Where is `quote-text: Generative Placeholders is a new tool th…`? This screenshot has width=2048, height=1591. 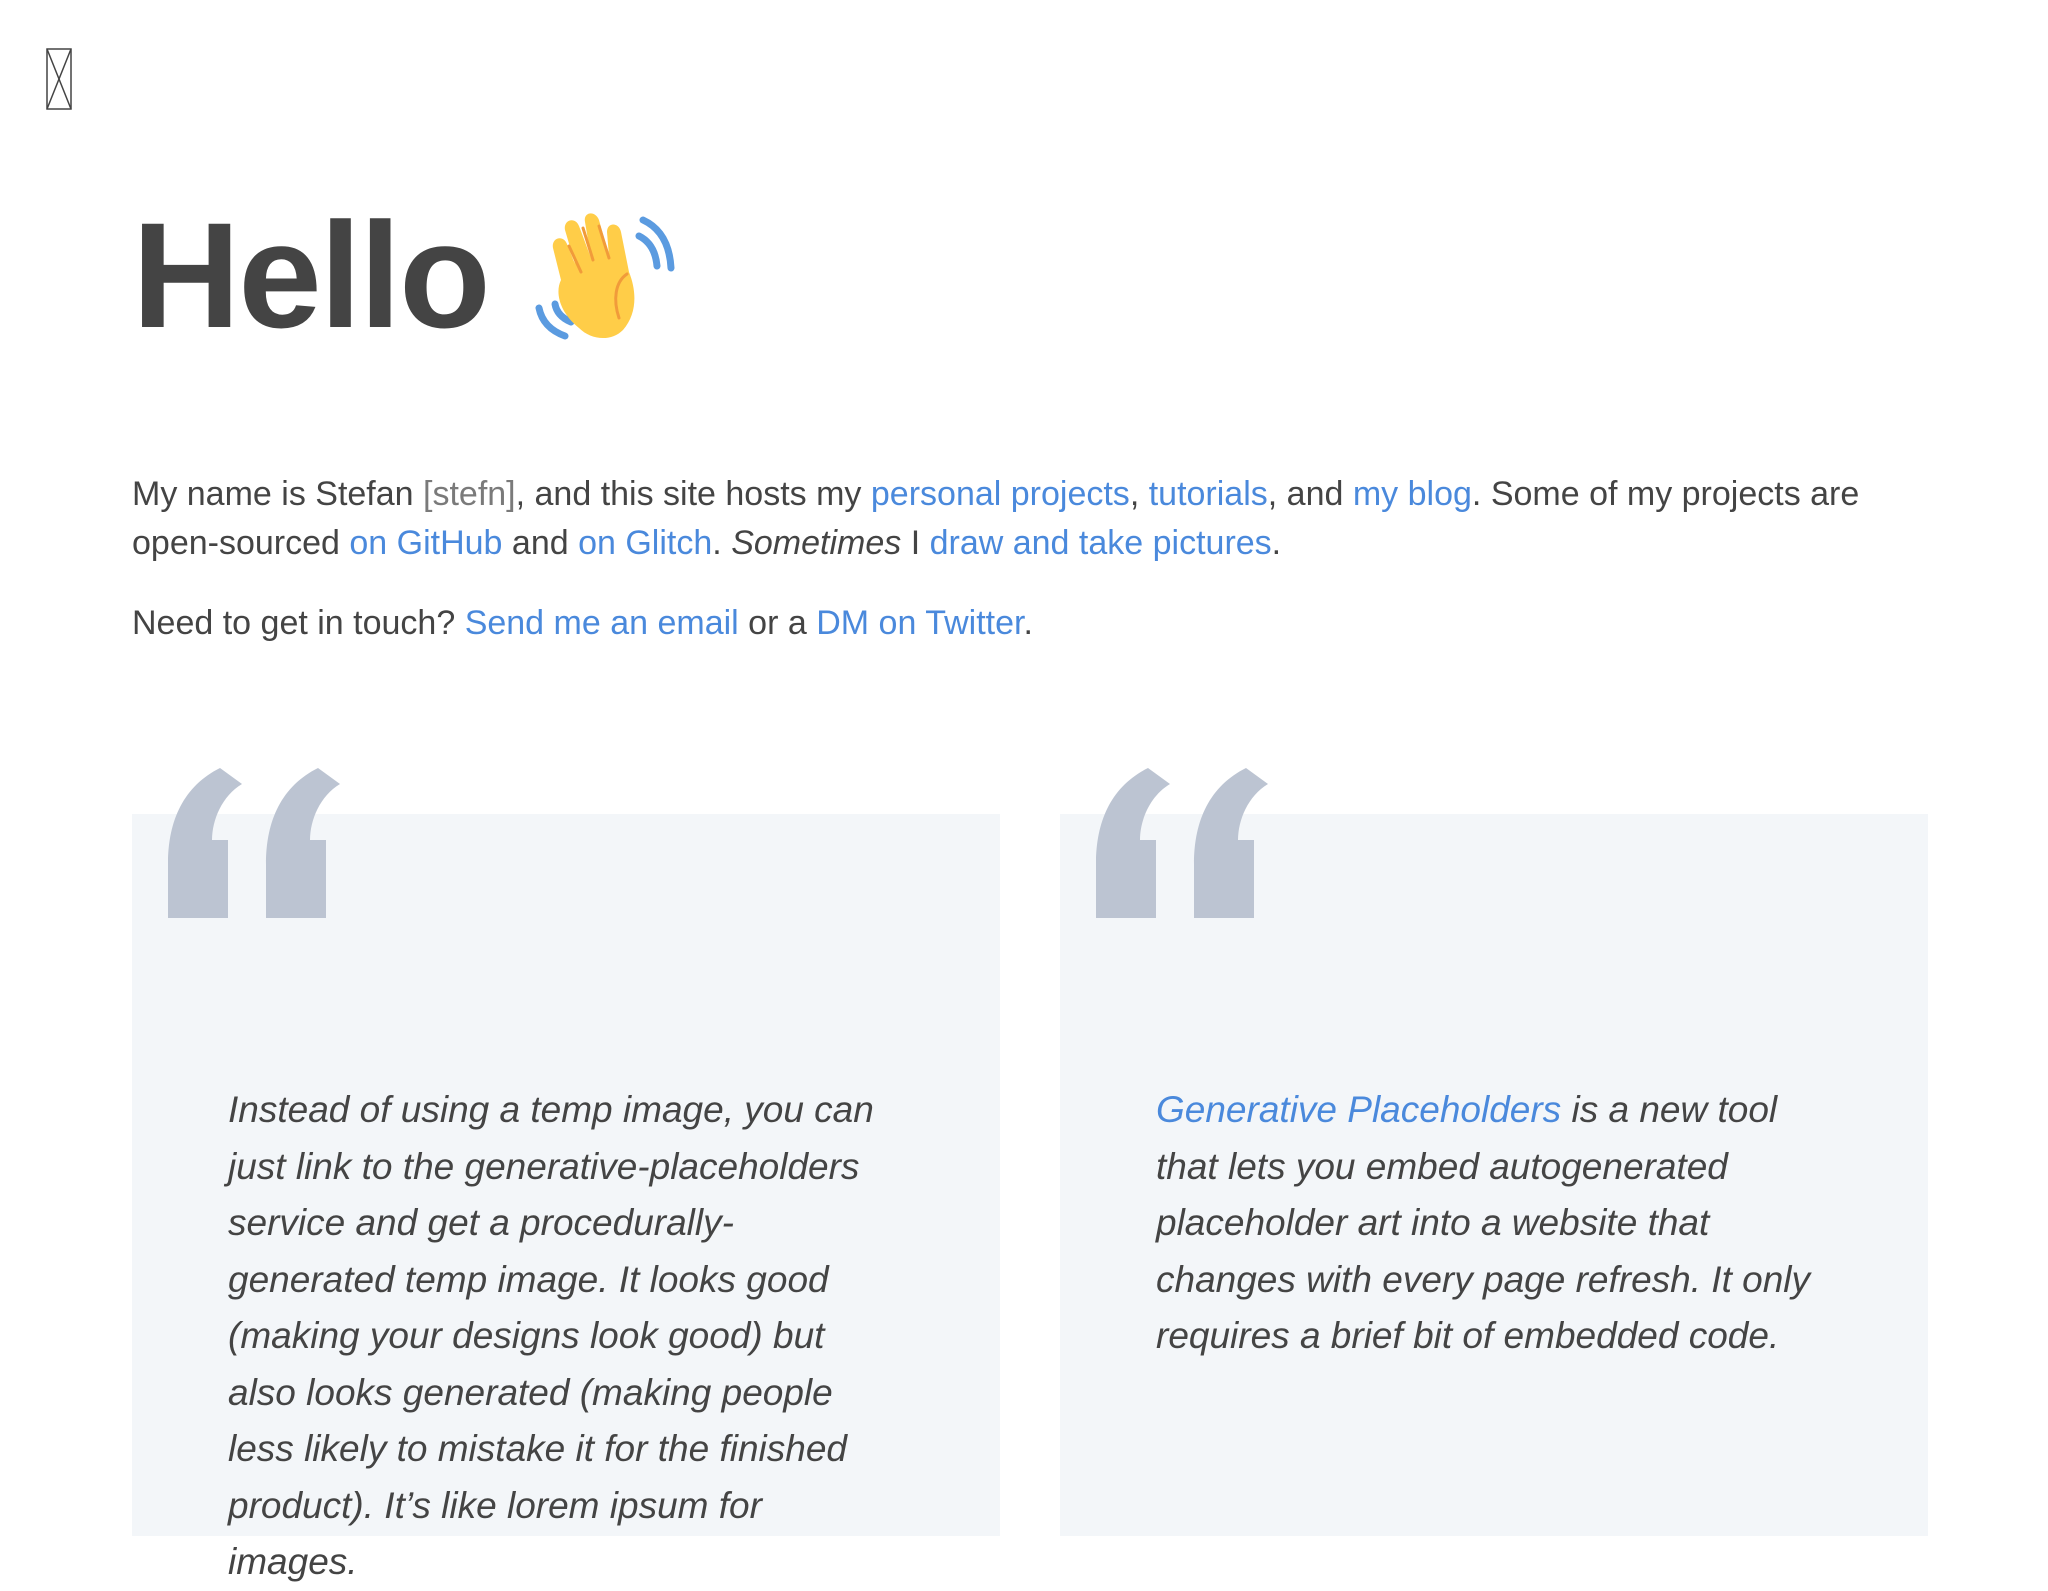 quote-text: Generative Placeholders is a new tool th… is located at coordinates (1486, 1223).